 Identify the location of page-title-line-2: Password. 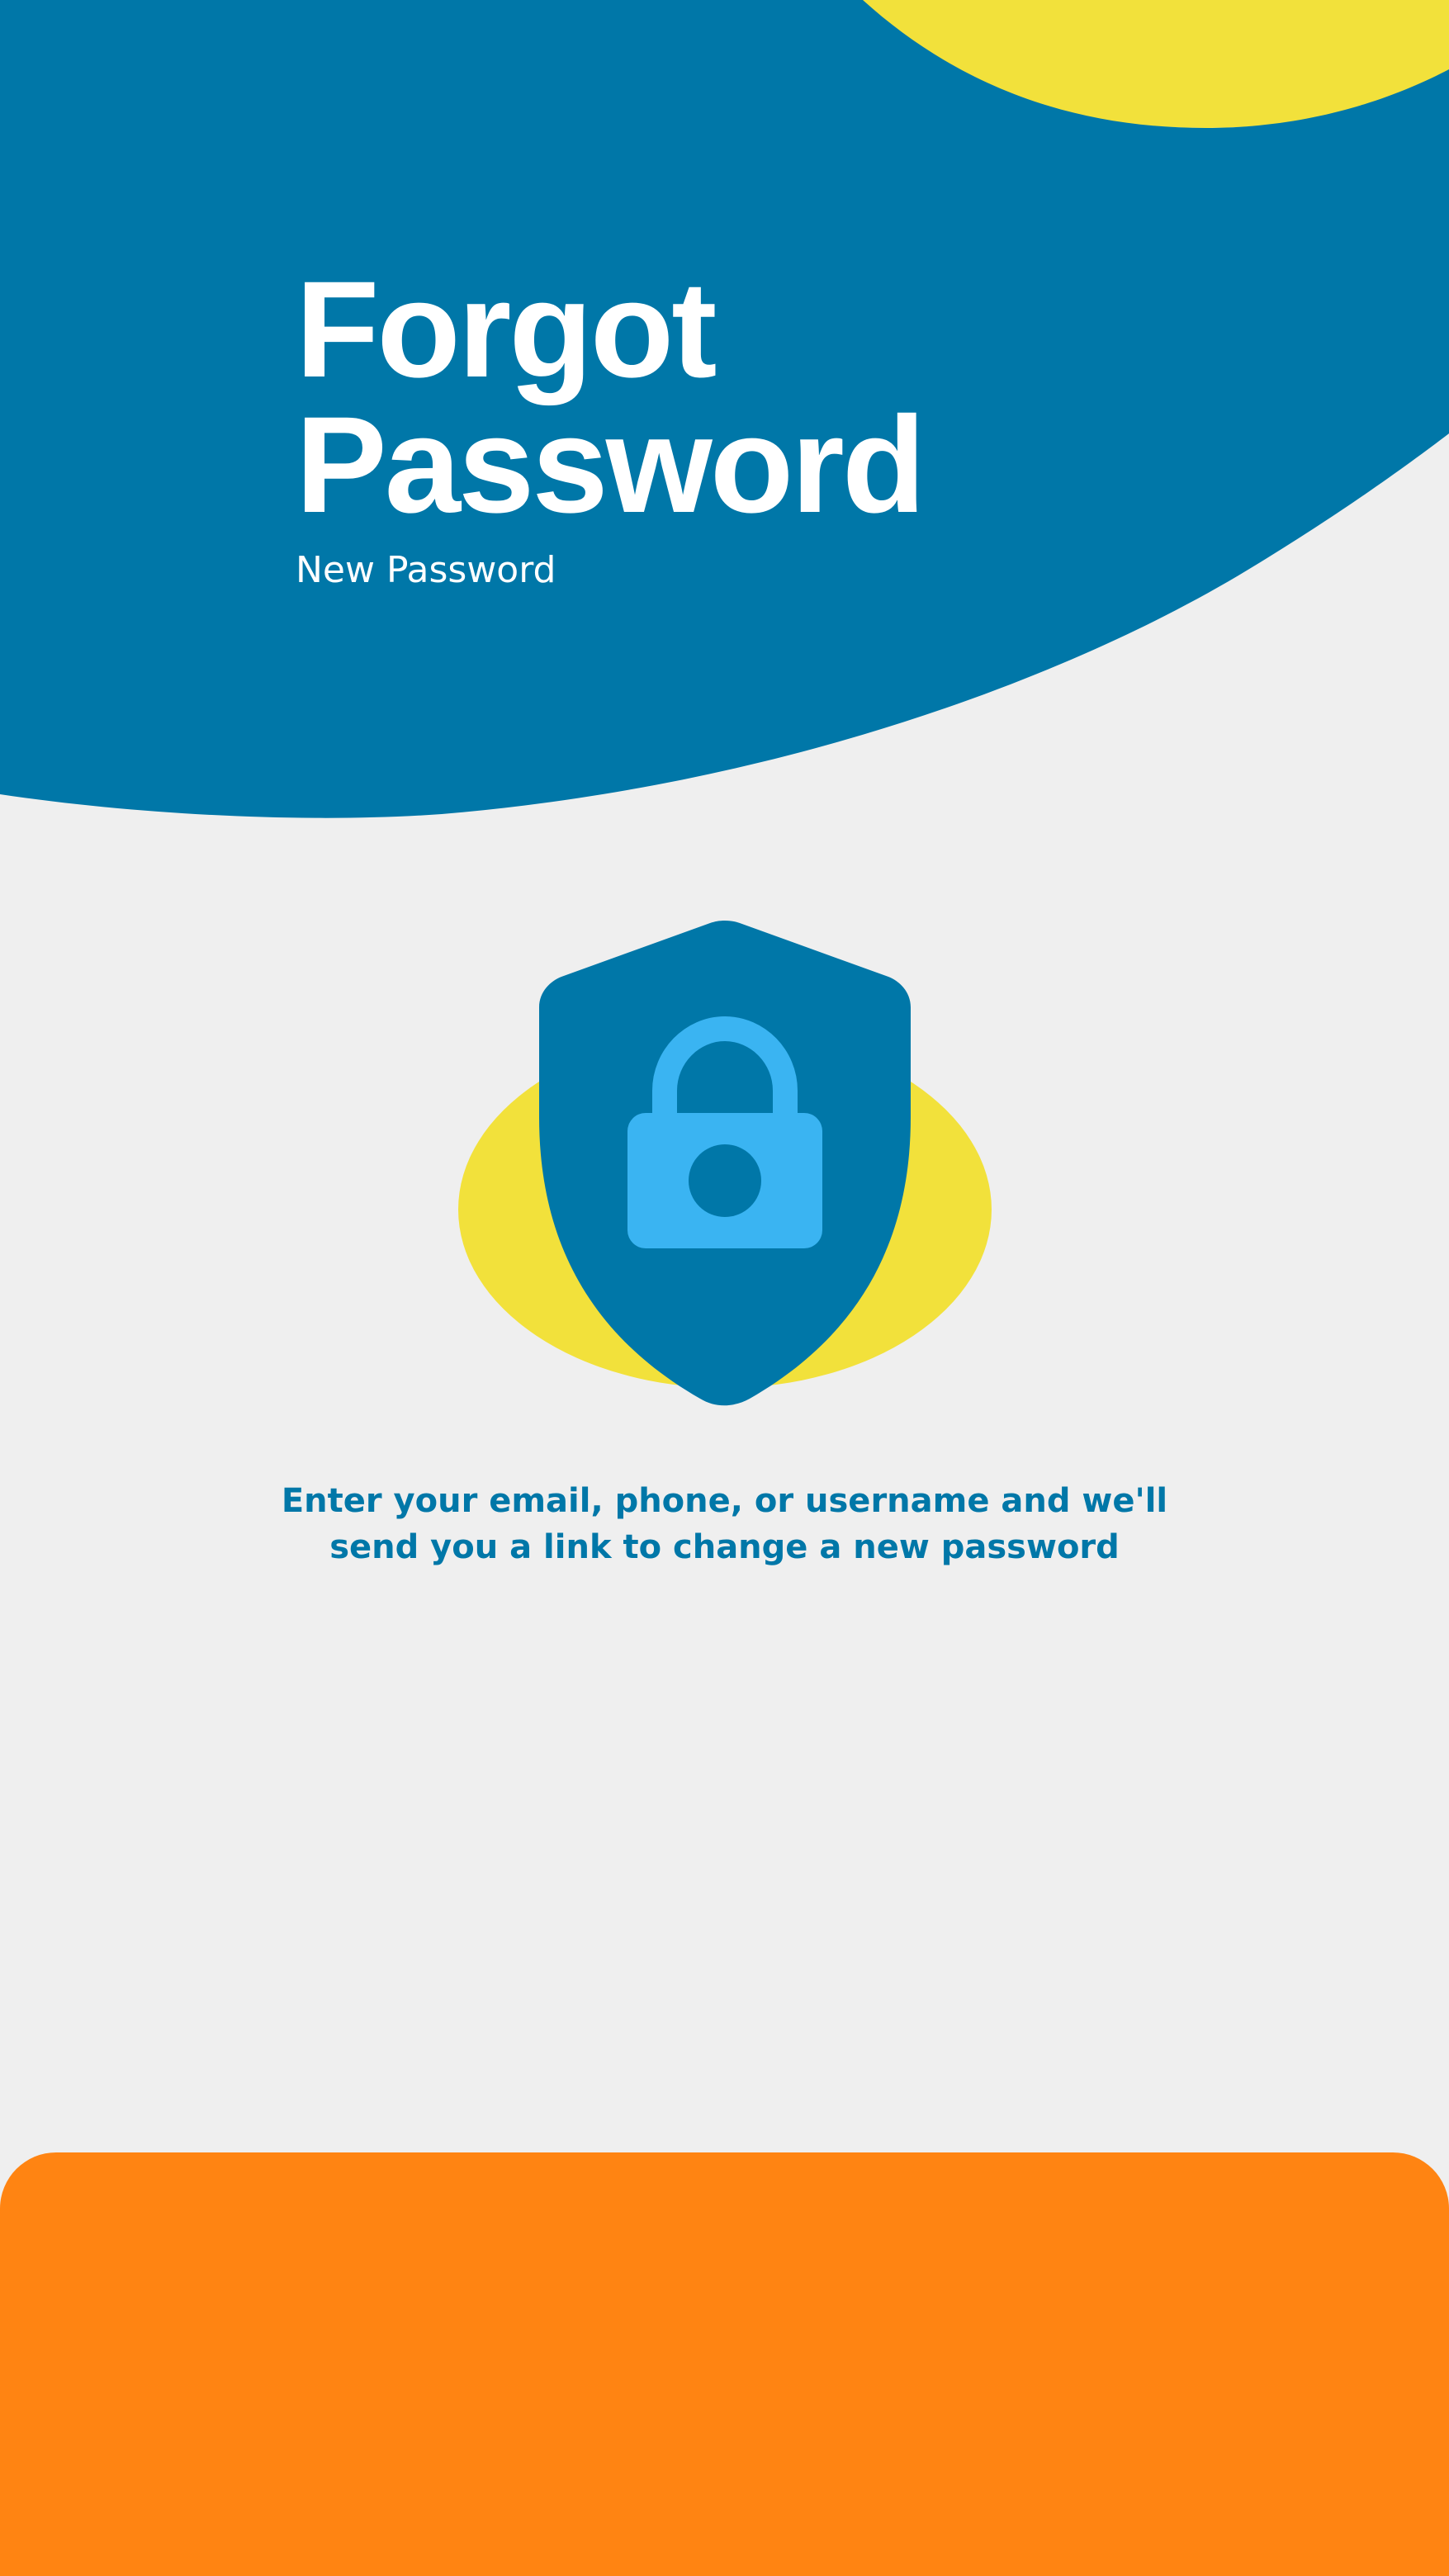
(611, 465).